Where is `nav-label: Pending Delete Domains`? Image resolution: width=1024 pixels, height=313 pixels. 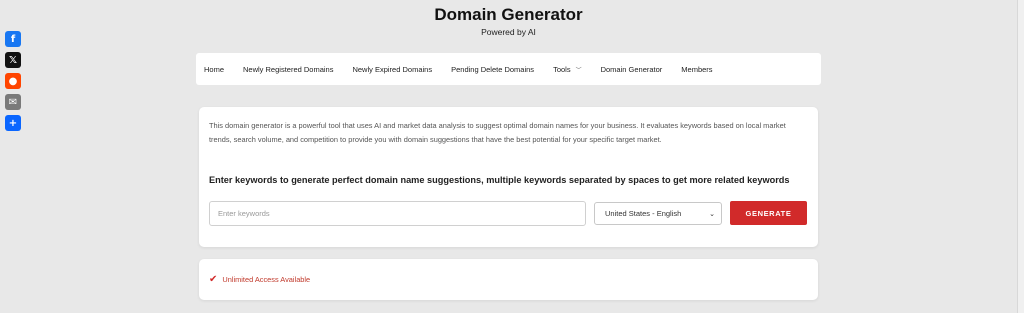 nav-label: Pending Delete Domains is located at coordinates (493, 69).